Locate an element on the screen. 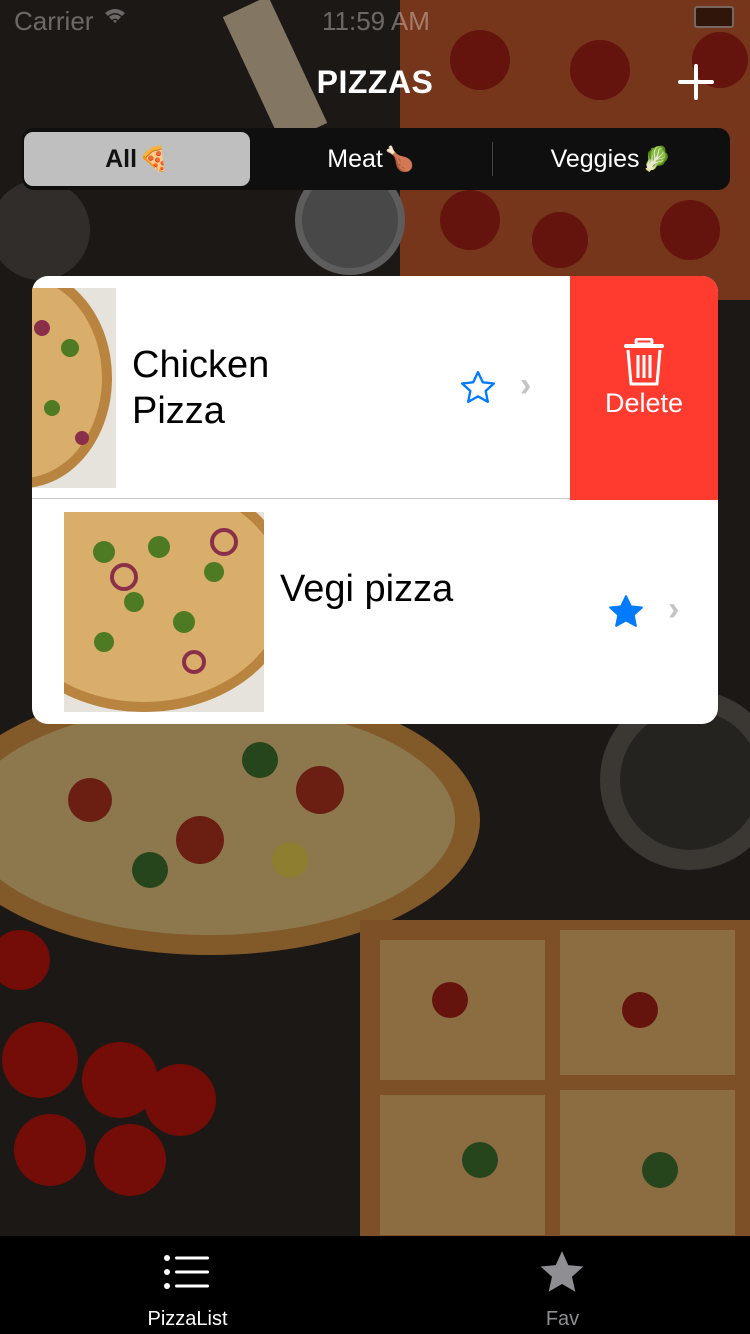 The width and height of the screenshot is (750, 1334). trash-icon is located at coordinates (644, 362).